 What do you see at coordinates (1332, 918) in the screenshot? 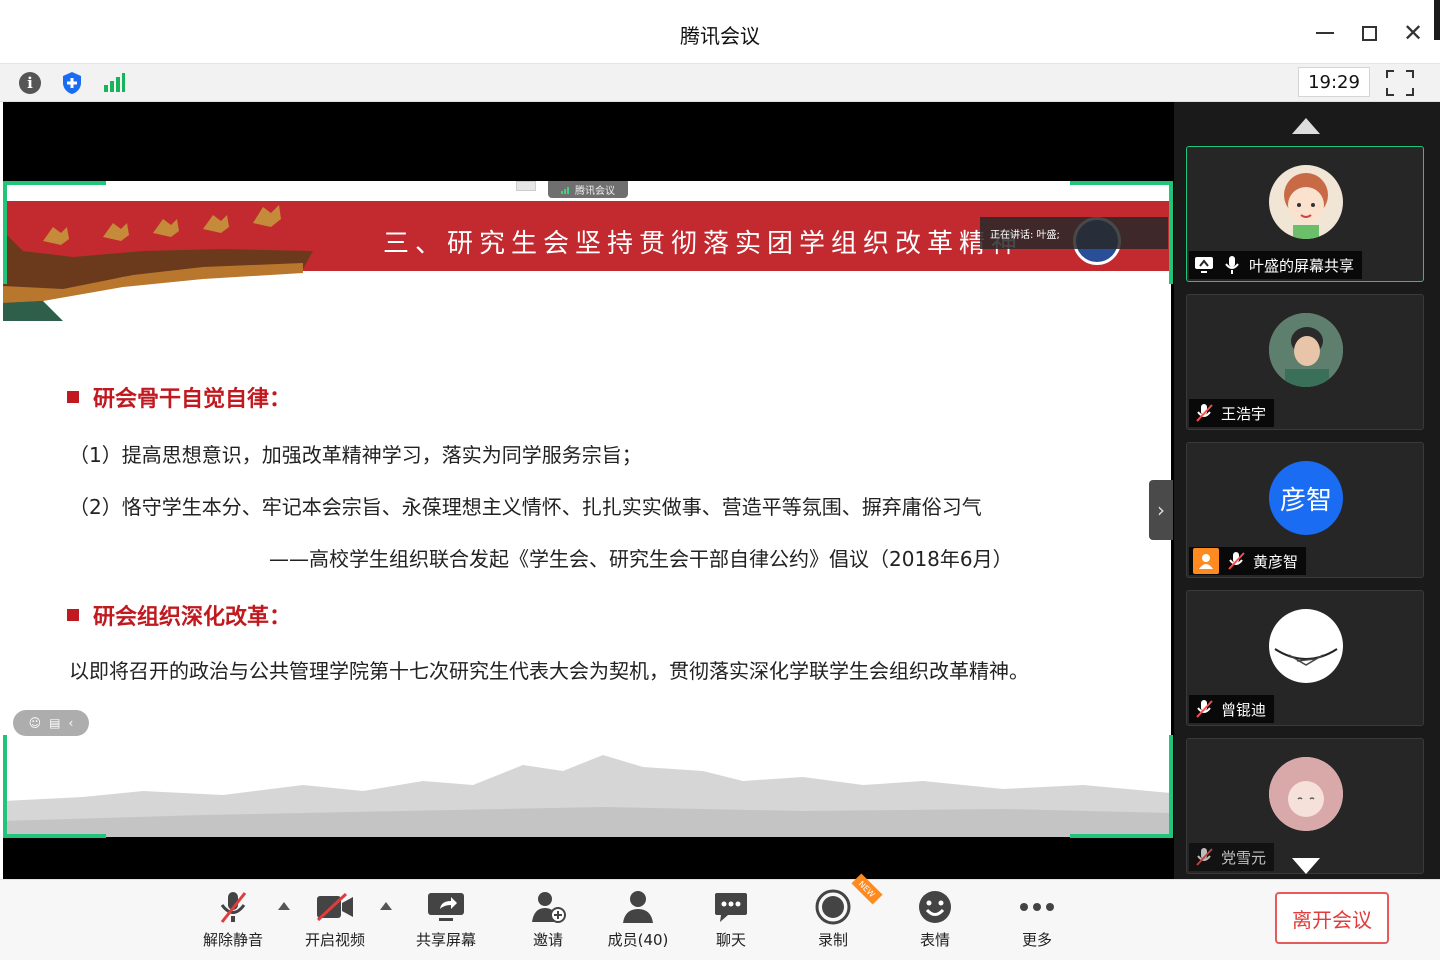
I see `leave-meeting-button: 离开会议` at bounding box center [1332, 918].